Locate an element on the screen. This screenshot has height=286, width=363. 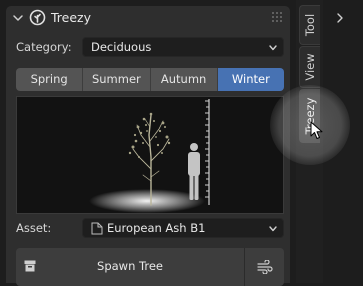
mouse-cursor-icon is located at coordinates (316, 130).